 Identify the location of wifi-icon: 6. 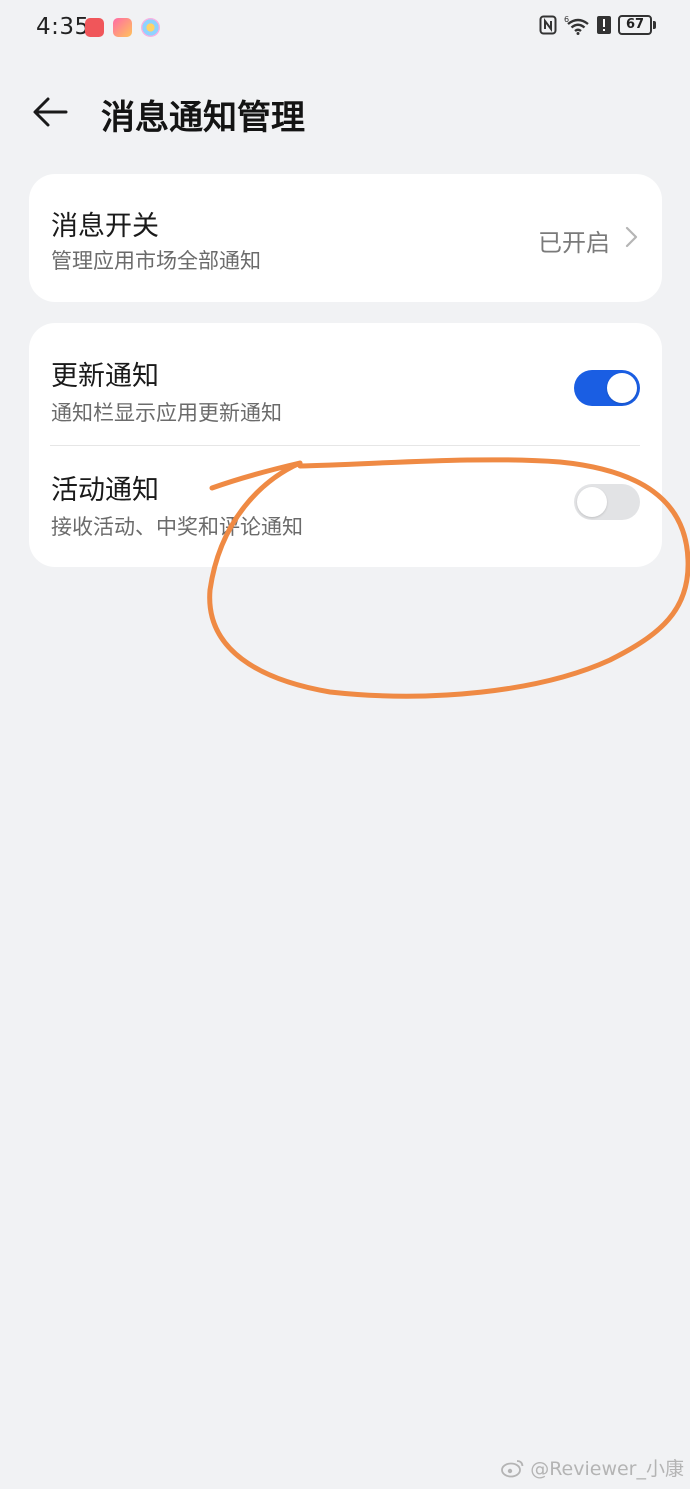
(576, 25).